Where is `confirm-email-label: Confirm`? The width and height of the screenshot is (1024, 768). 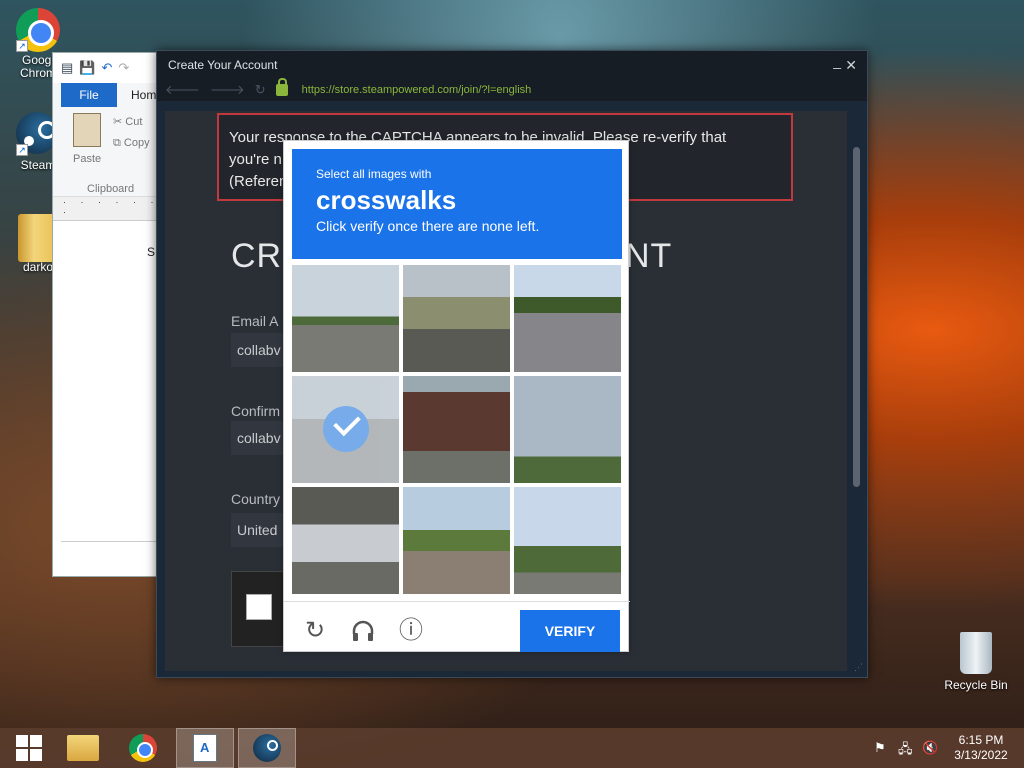 confirm-email-label: Confirm is located at coordinates (256, 411).